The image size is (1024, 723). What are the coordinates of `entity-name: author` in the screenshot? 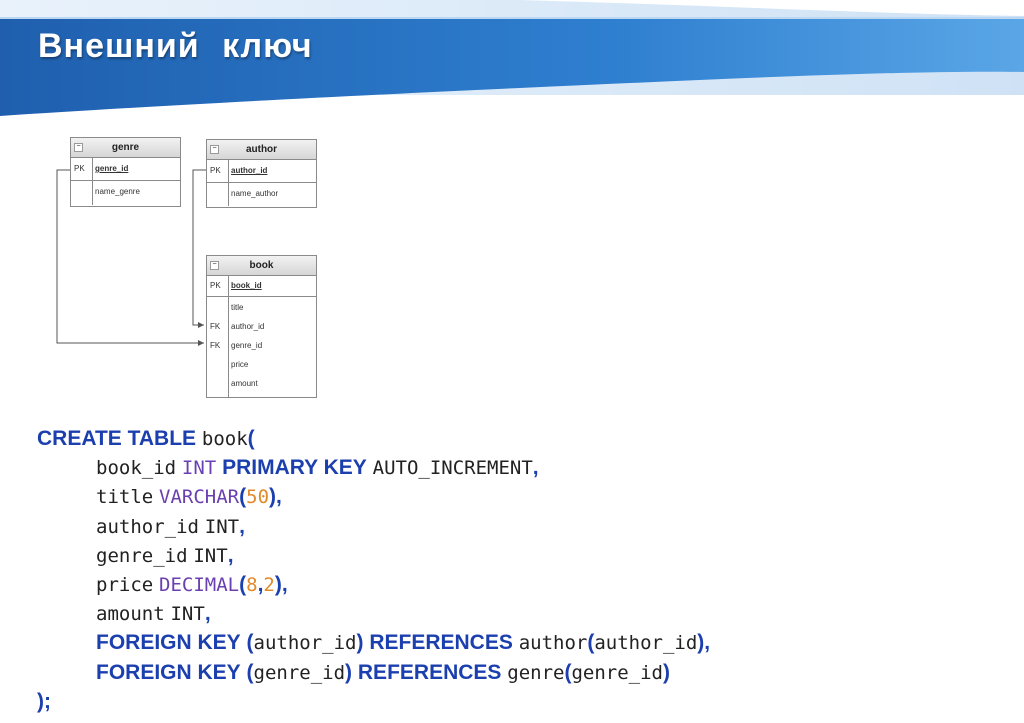 It's located at (261, 149).